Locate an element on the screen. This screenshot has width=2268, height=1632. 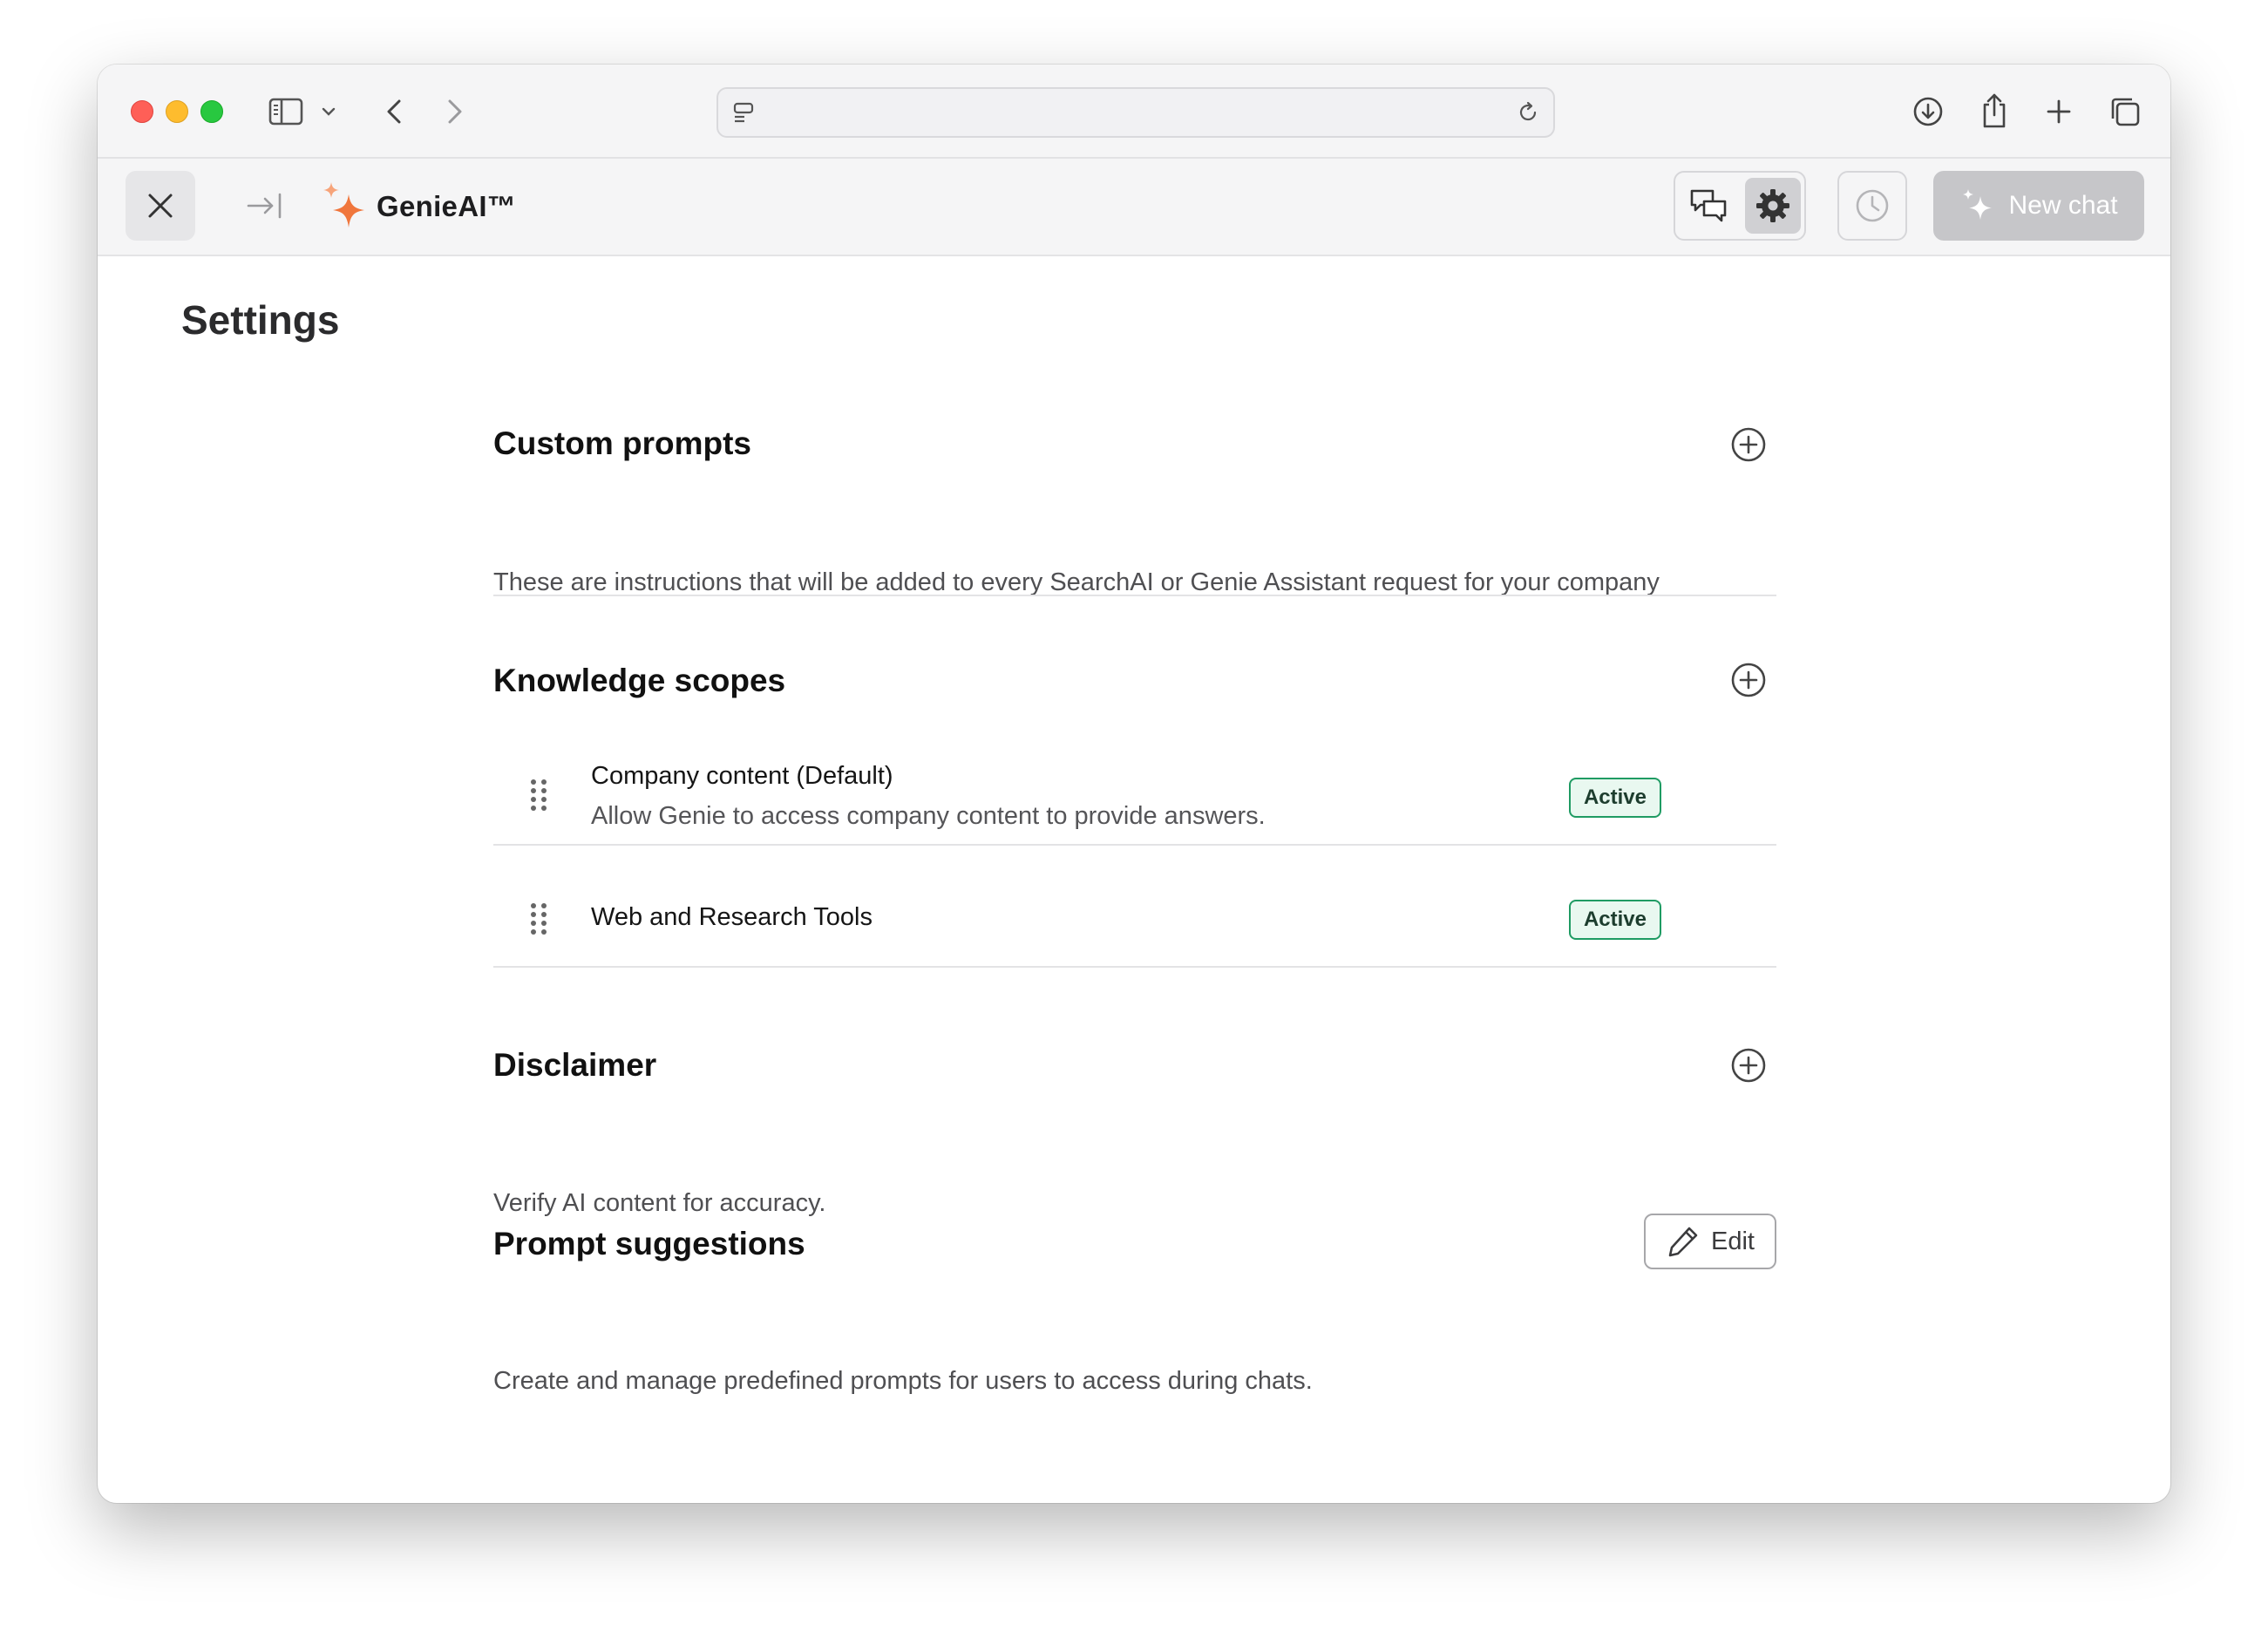
sparkle-logo-icon is located at coordinates (343, 205).